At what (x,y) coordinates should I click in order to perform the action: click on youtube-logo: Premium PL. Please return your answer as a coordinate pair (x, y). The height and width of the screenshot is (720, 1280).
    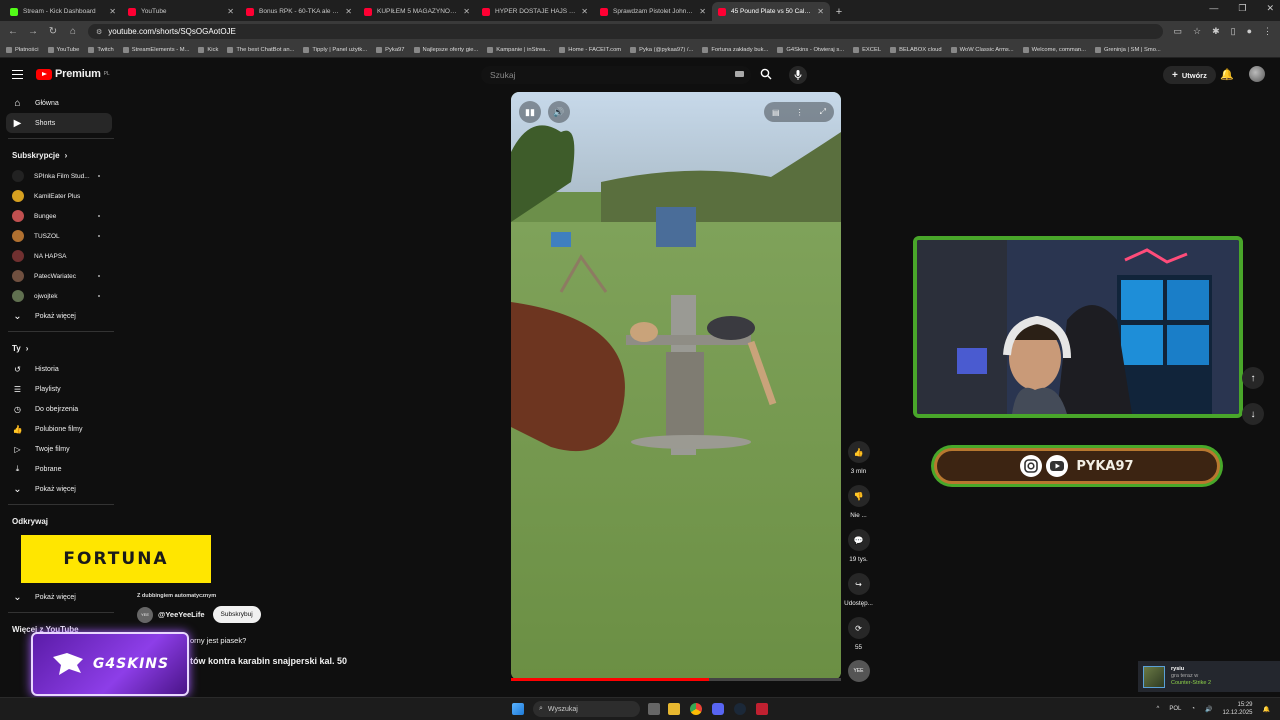
    Looking at the image, I should click on (73, 74).